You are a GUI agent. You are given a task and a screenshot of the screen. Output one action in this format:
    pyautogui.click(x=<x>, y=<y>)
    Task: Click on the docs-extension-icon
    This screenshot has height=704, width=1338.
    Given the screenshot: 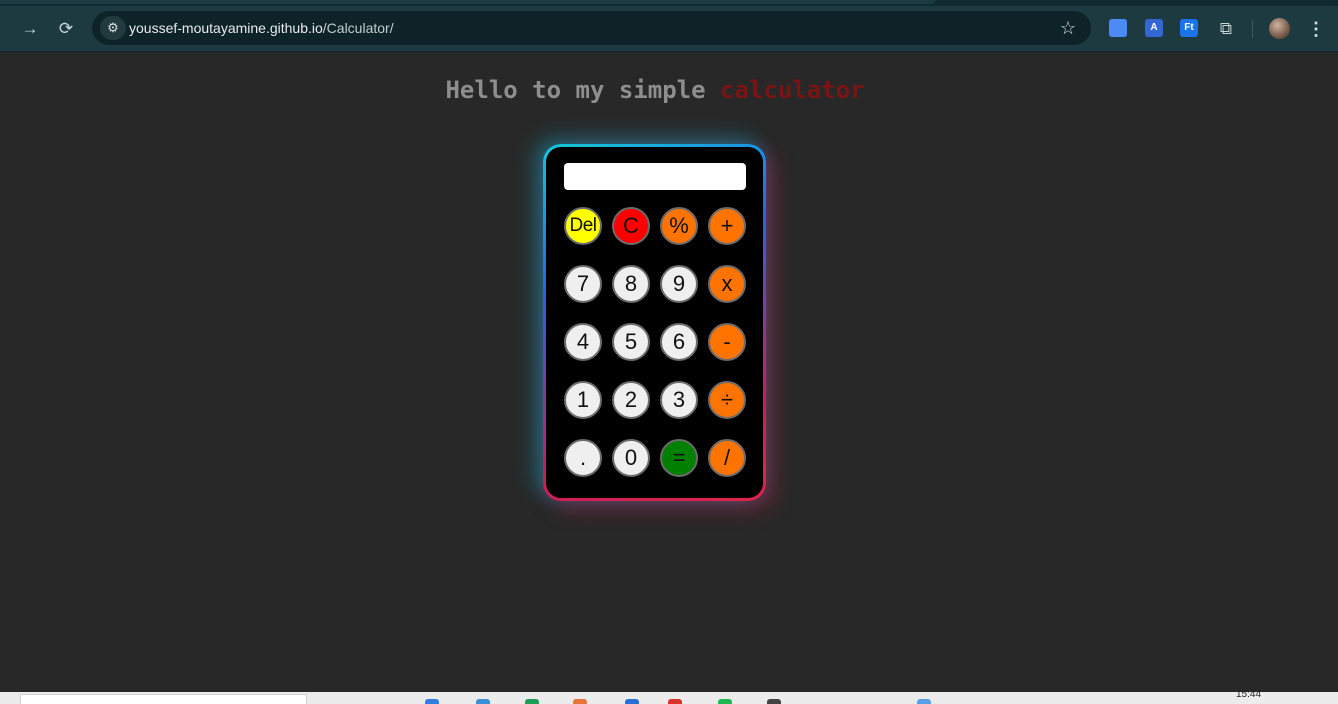 What is the action you would take?
    pyautogui.click(x=1118, y=28)
    